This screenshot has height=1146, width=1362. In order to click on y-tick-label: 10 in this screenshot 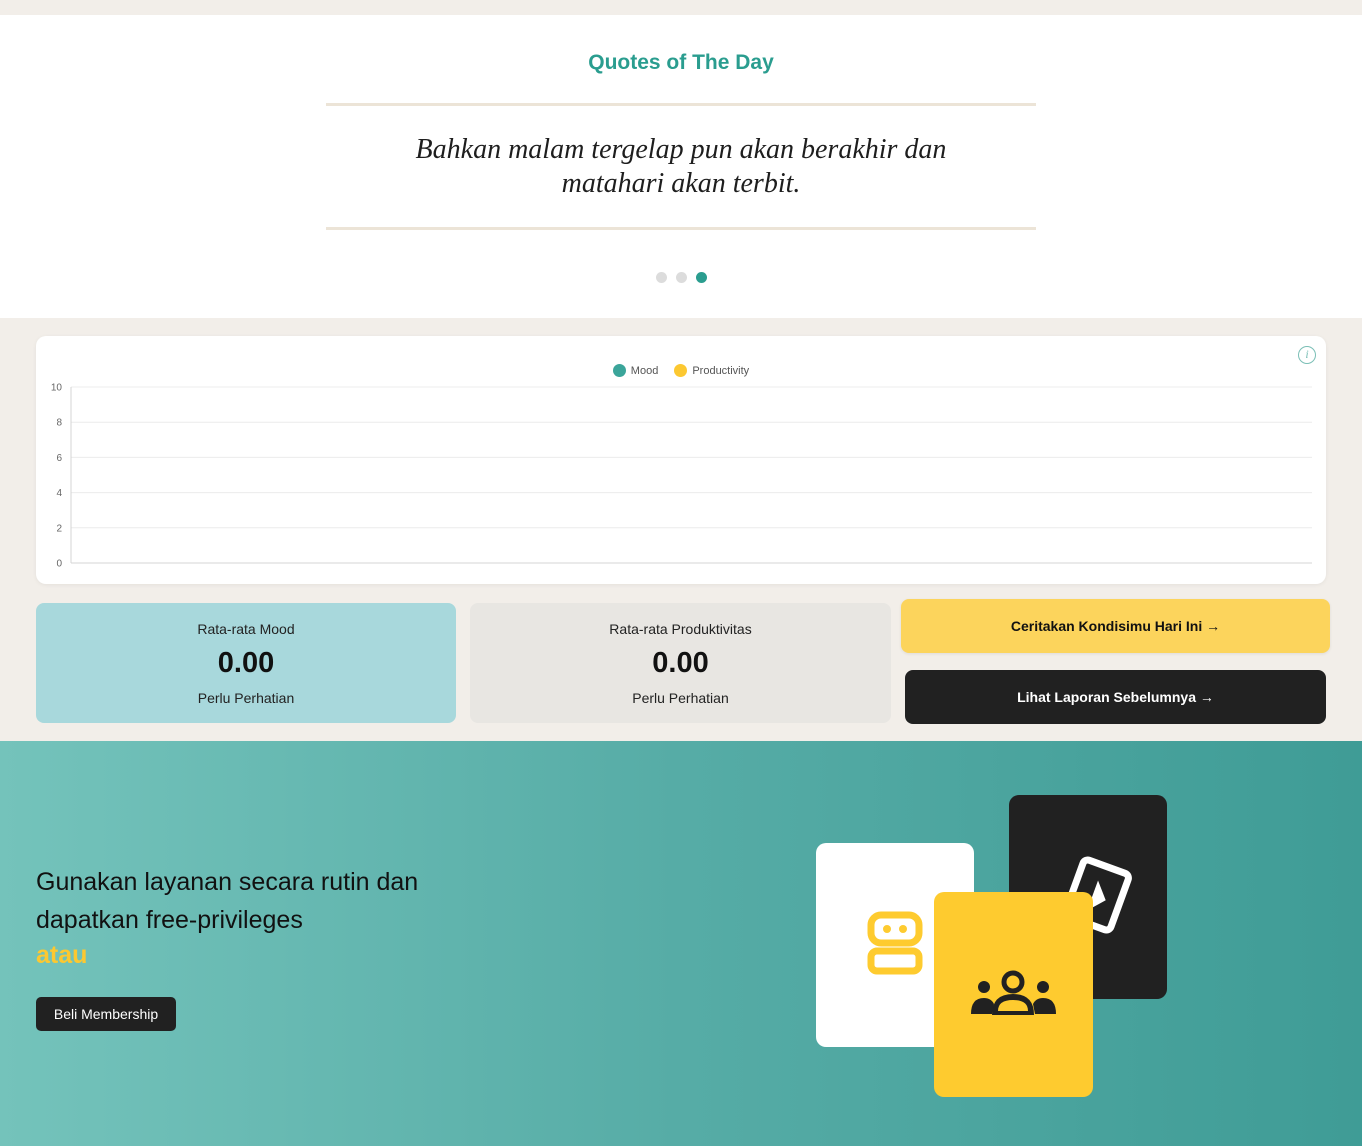, I will do `click(57, 388)`.